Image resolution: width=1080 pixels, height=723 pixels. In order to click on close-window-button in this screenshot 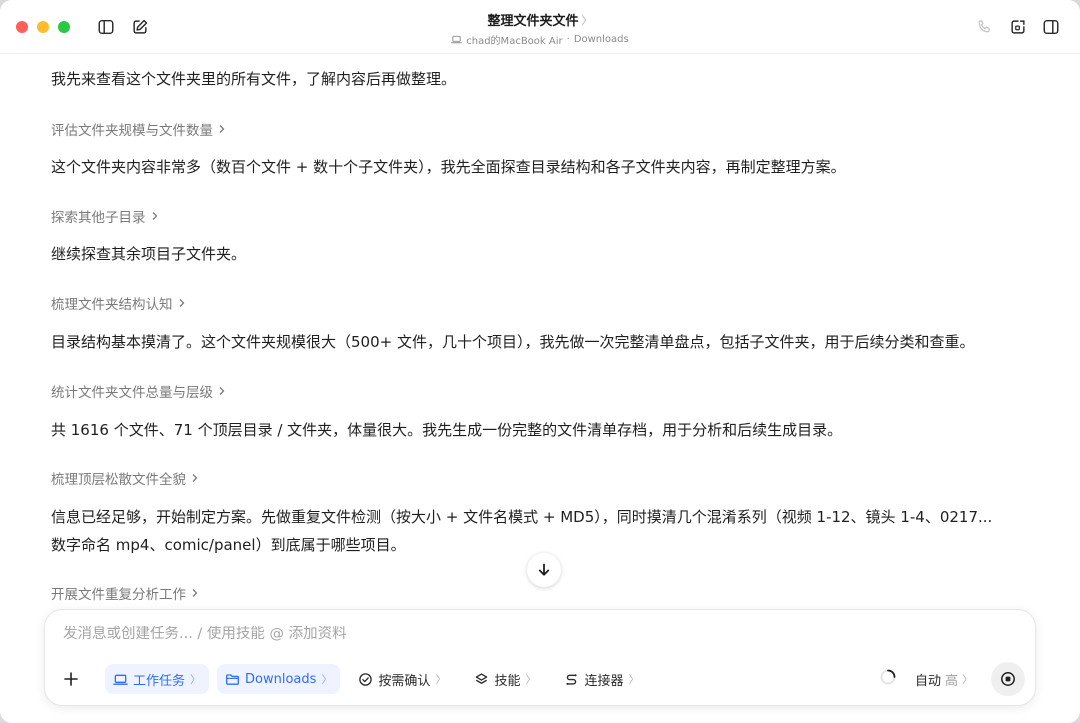, I will do `click(22, 27)`.